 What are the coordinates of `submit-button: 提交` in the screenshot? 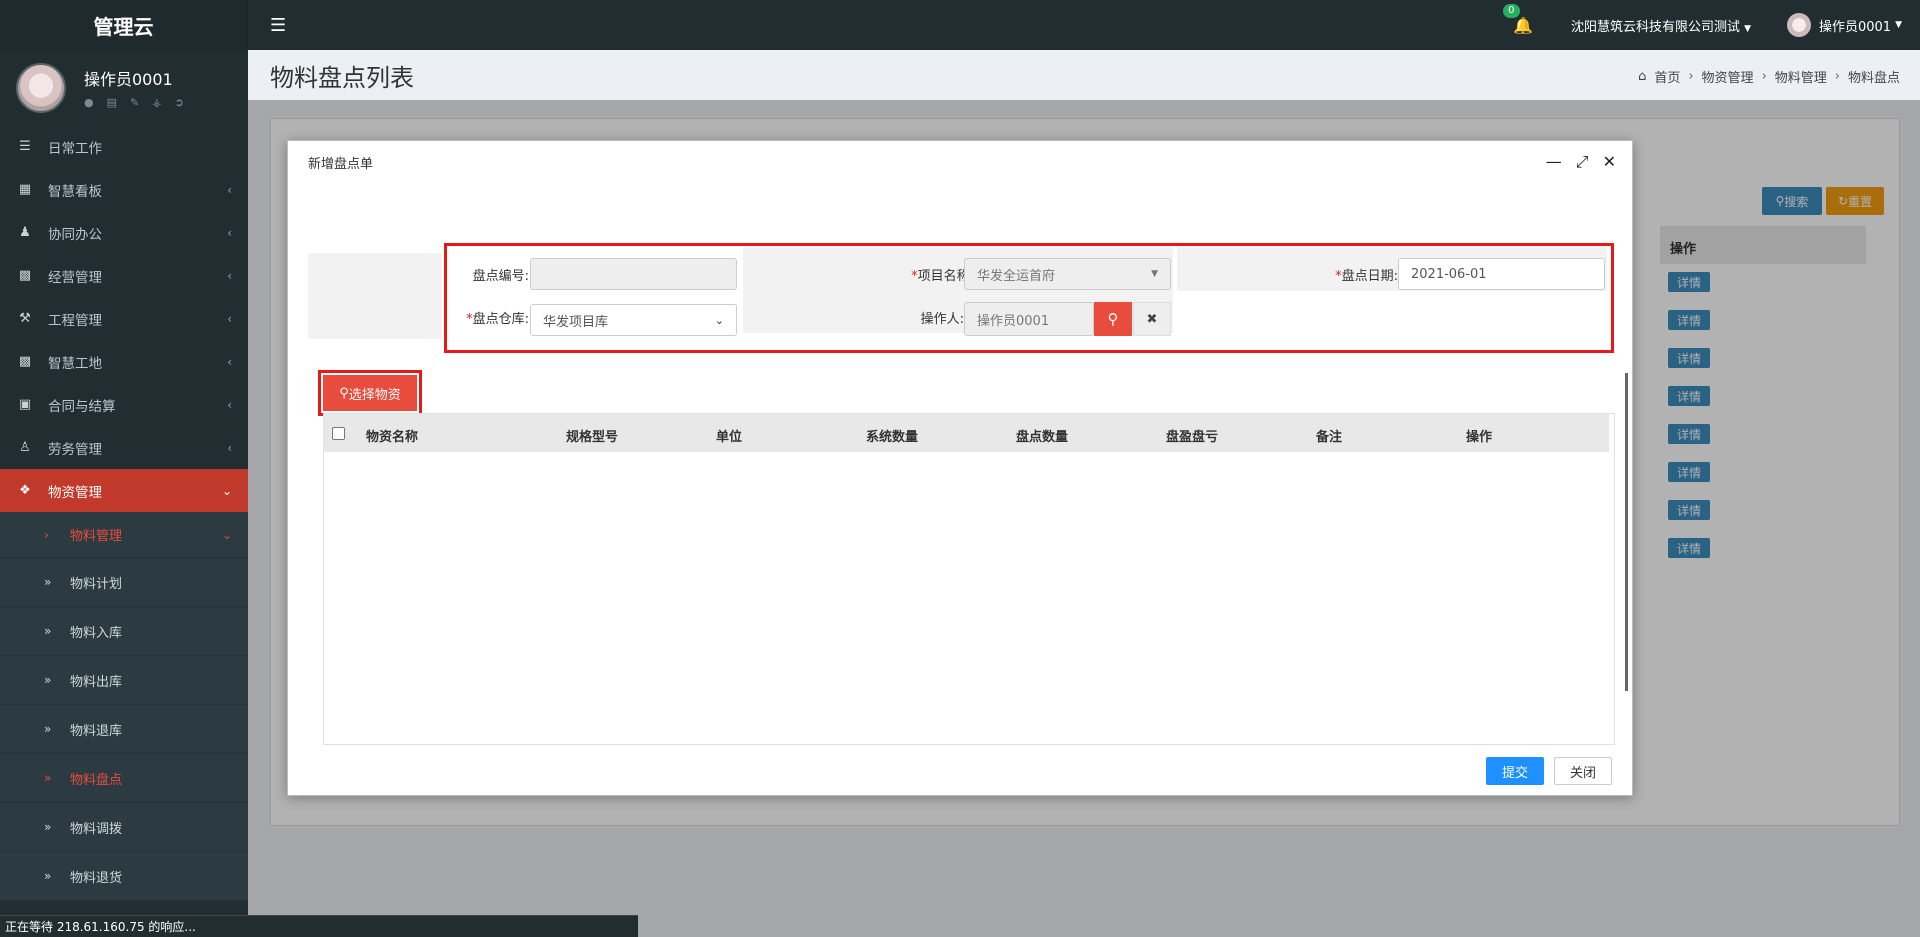 It's located at (1515, 771).